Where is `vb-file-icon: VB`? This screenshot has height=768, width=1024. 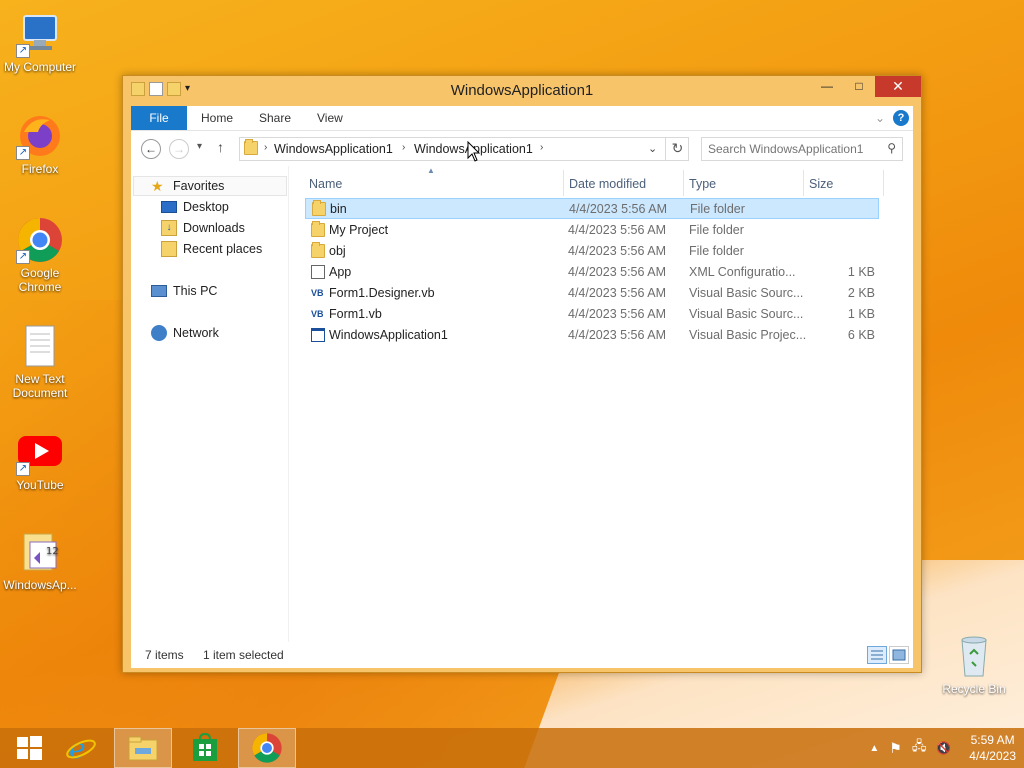
vb-file-icon: VB is located at coordinates (317, 314).